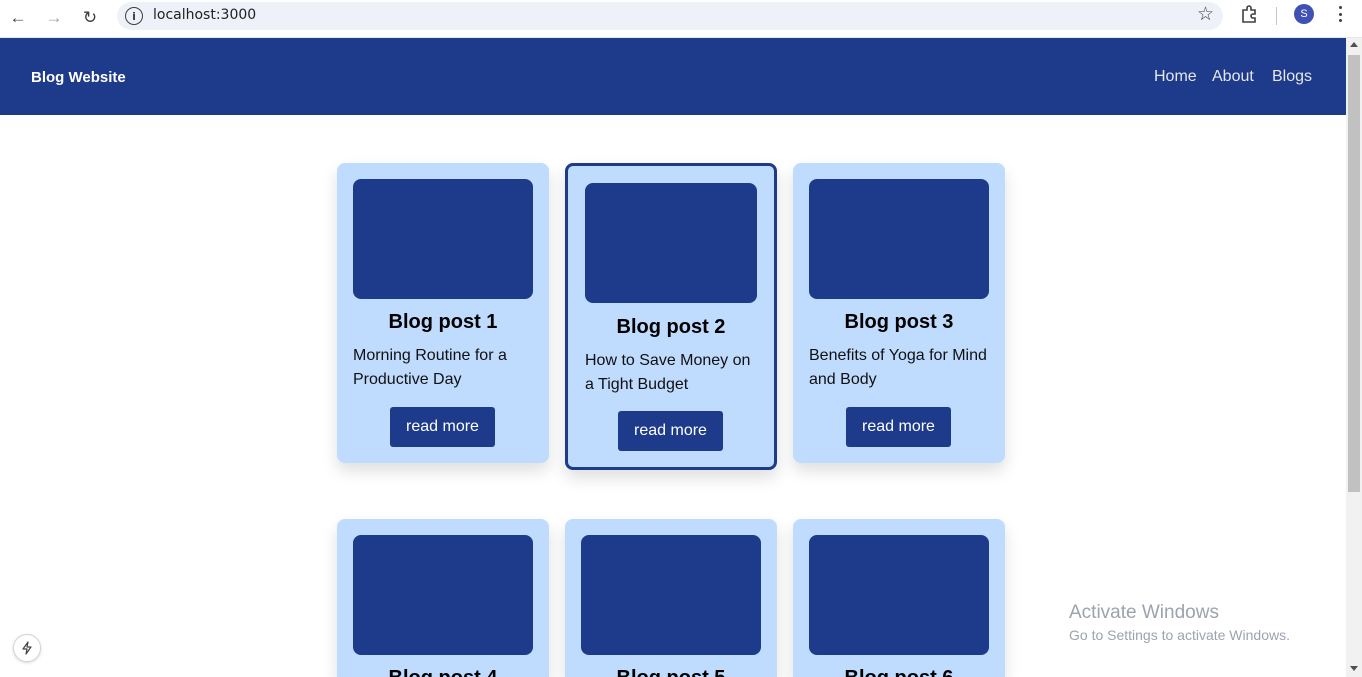 Image resolution: width=1362 pixels, height=677 pixels. Describe the element at coordinates (1304, 14) in the screenshot. I see `profile-avatar: S` at that location.